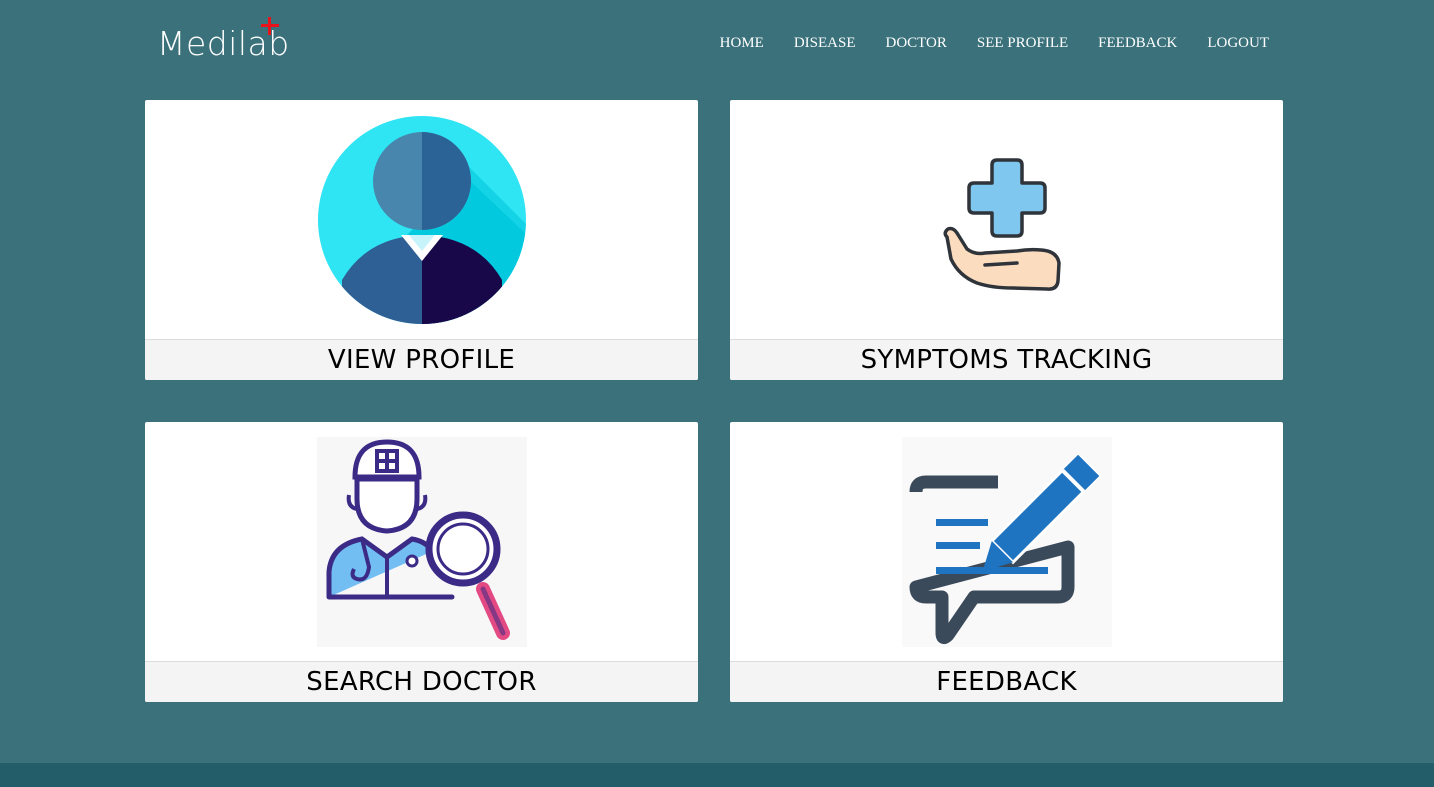  Describe the element at coordinates (1022, 43) in the screenshot. I see `nav-see-profile: SEE PROFILE` at that location.